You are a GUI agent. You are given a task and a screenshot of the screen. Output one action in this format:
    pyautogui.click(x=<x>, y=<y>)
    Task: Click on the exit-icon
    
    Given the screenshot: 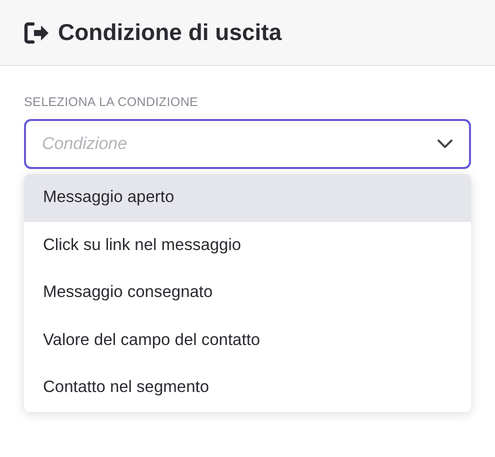 What is the action you would take?
    pyautogui.click(x=37, y=33)
    